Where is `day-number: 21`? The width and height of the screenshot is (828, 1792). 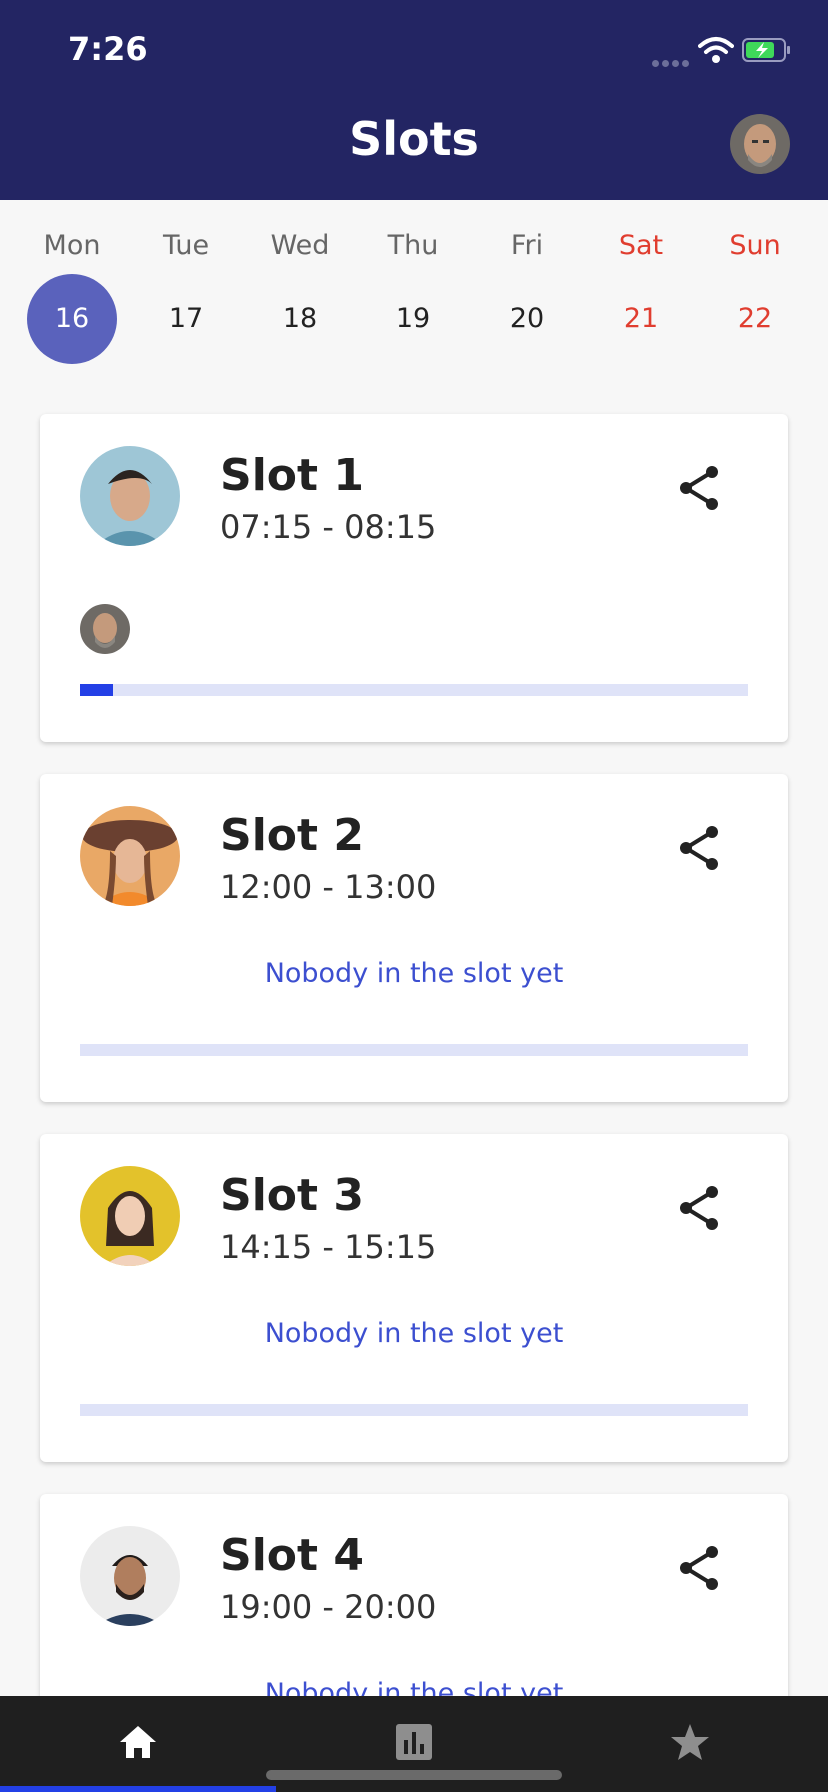
day-number: 21 is located at coordinates (641, 318).